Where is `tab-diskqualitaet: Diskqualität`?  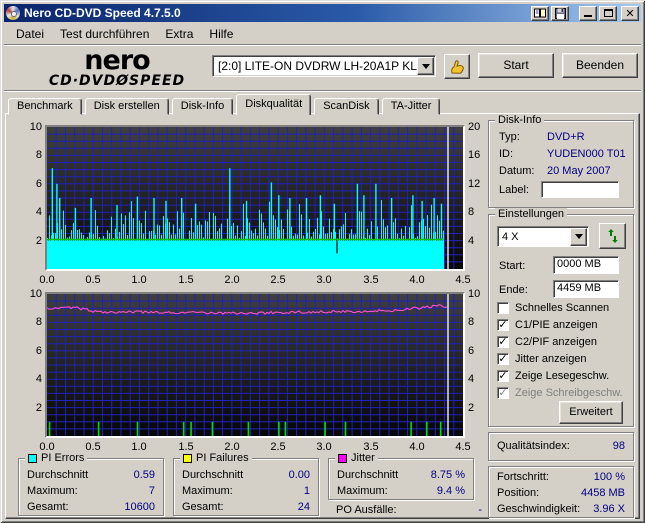 tab-diskqualitaet: Diskqualität is located at coordinates (274, 104).